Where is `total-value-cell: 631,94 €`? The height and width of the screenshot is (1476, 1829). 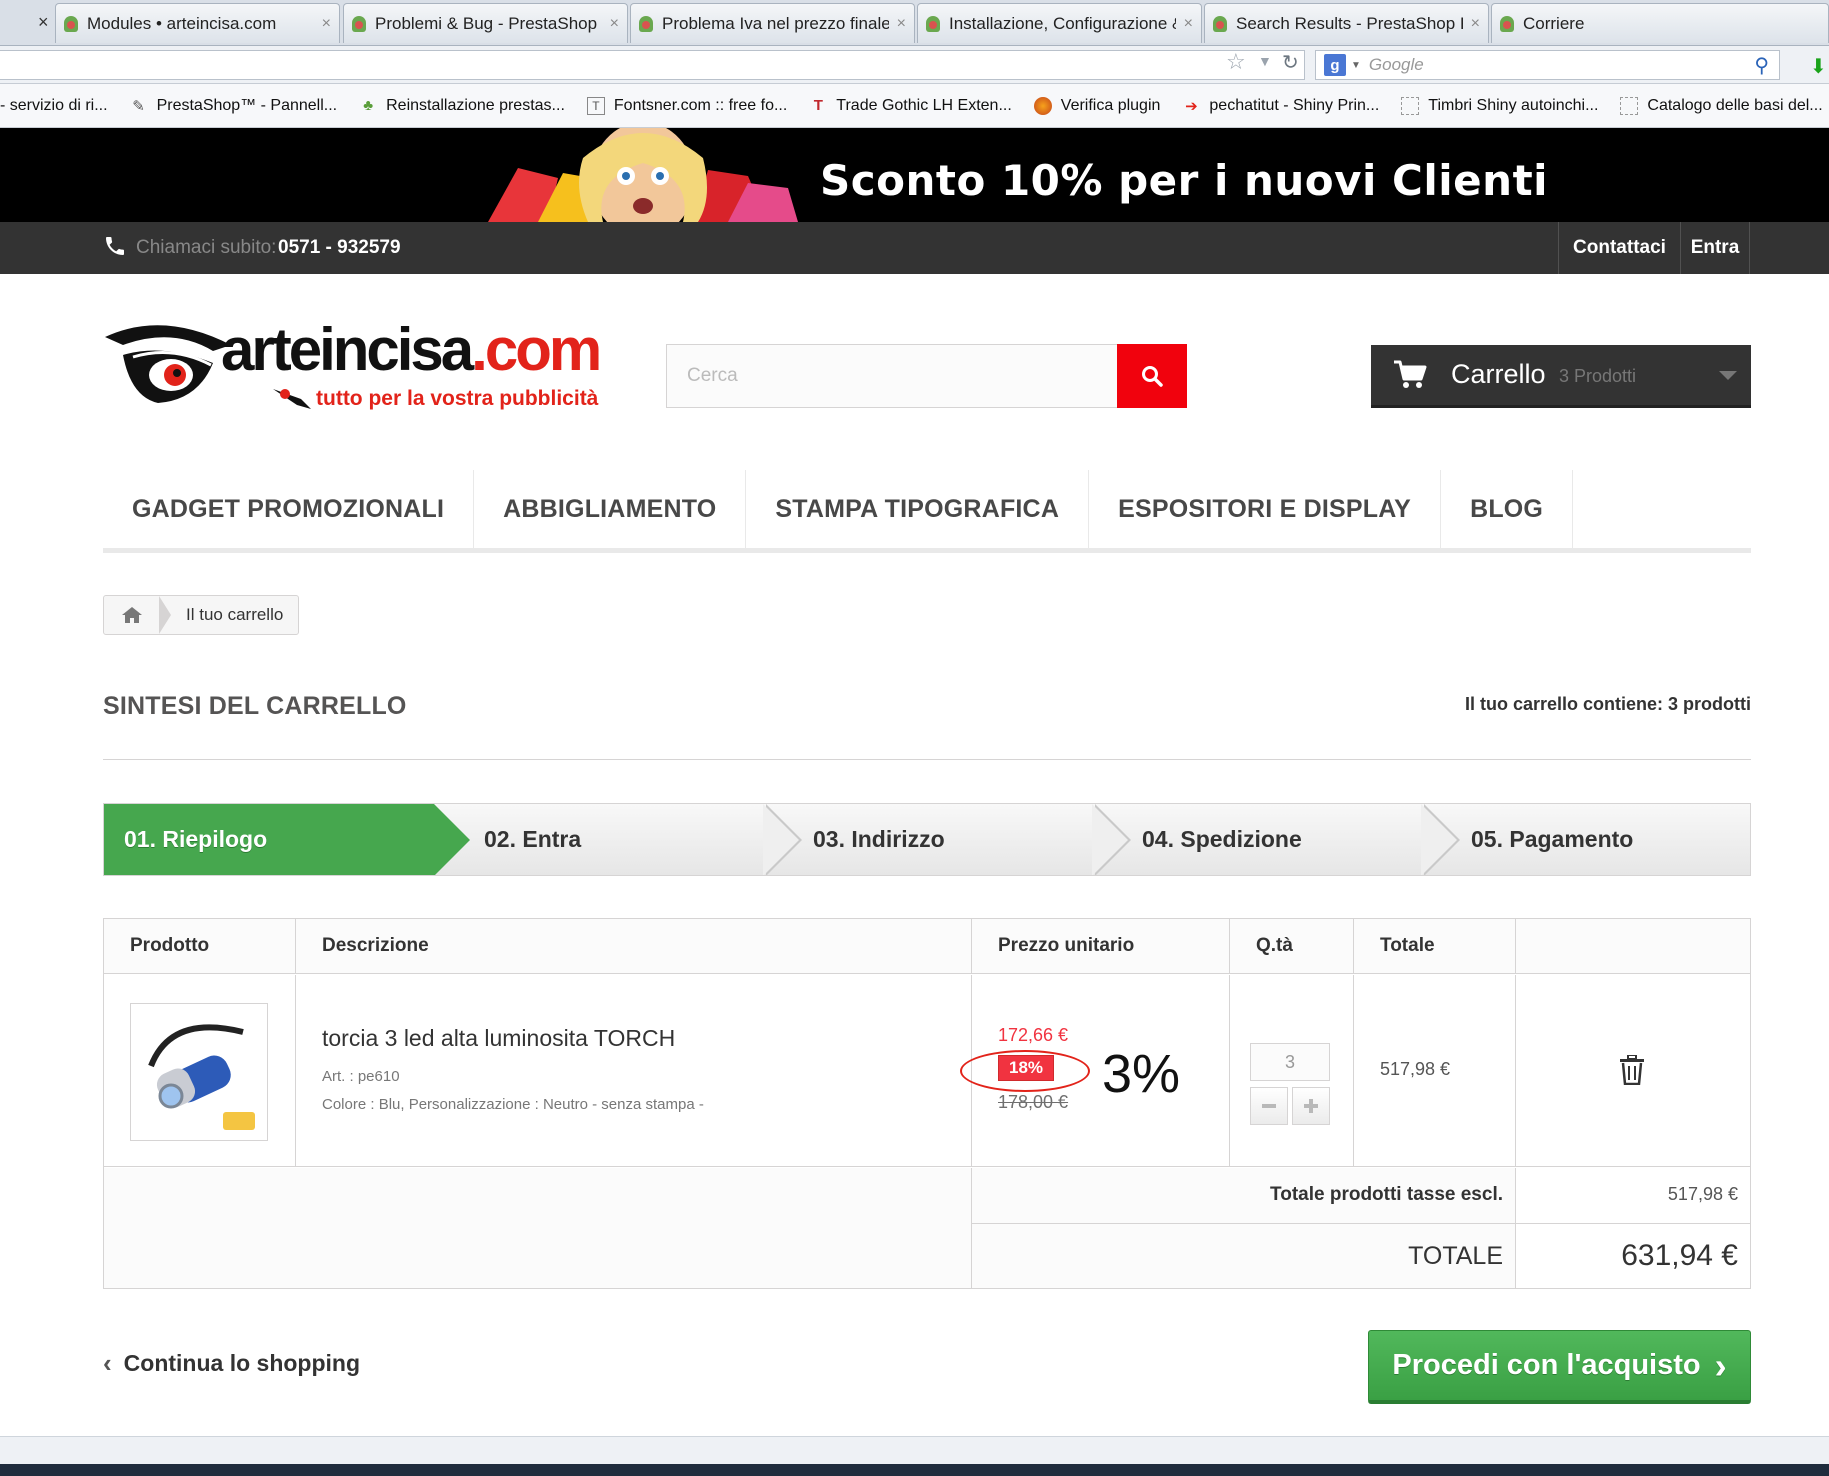
total-value-cell: 631,94 € is located at coordinates (1633, 1256).